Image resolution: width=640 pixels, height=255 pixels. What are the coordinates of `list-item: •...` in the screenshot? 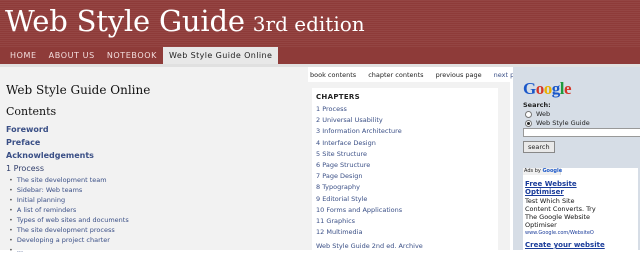 It's located at (69, 250).